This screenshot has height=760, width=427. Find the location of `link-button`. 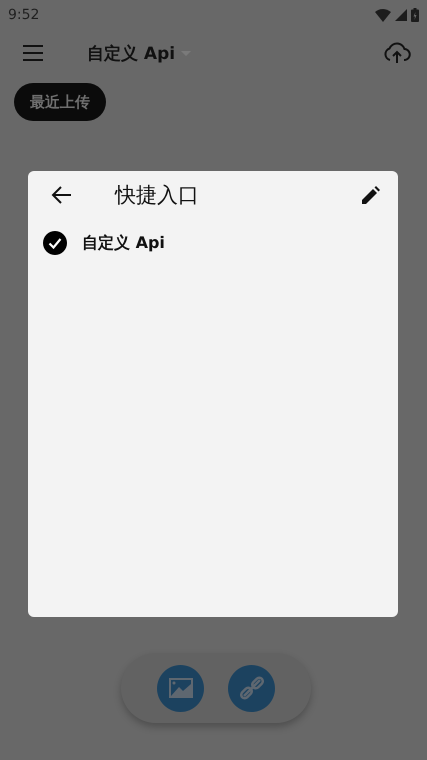

link-button is located at coordinates (251, 688).